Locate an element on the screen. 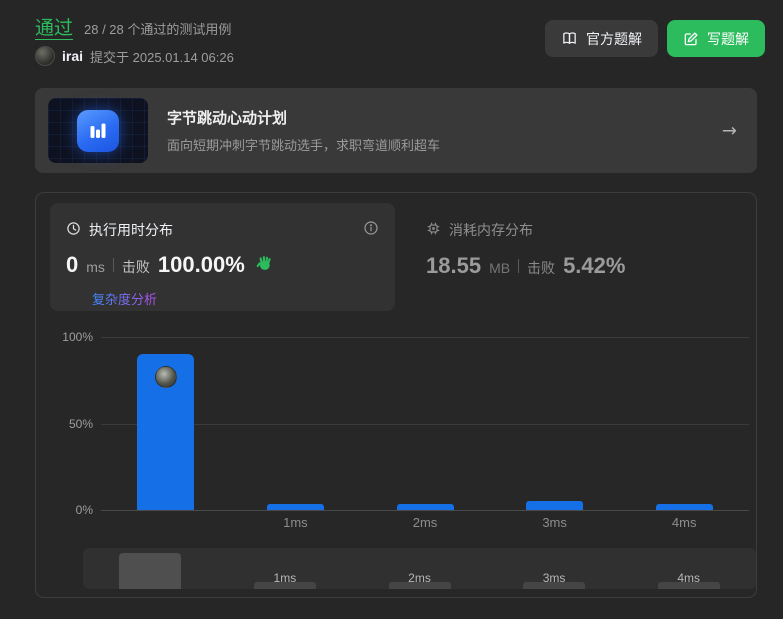 The width and height of the screenshot is (783, 619). x-axis-tick-label: 2ms is located at coordinates (425, 522).